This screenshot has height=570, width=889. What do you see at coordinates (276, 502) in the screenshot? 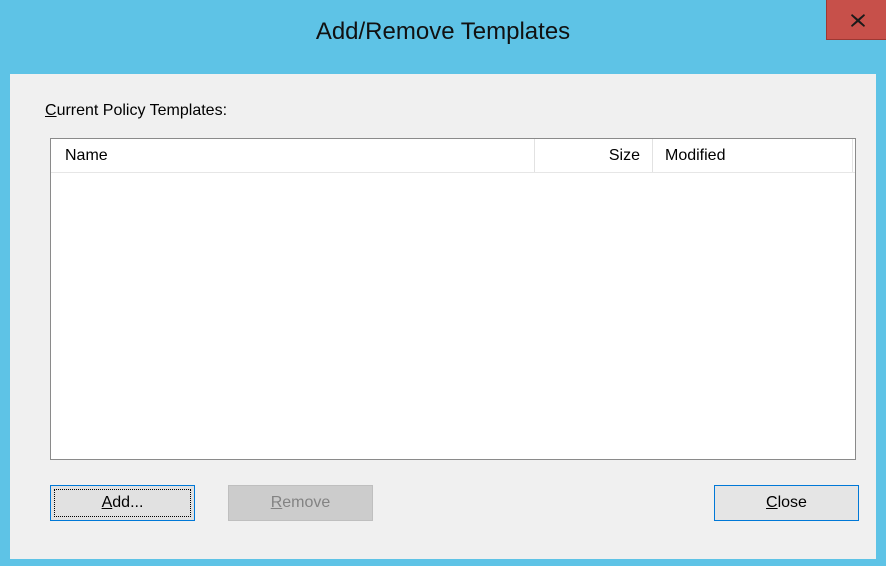
I see `remove-mnemonic: R` at bounding box center [276, 502].